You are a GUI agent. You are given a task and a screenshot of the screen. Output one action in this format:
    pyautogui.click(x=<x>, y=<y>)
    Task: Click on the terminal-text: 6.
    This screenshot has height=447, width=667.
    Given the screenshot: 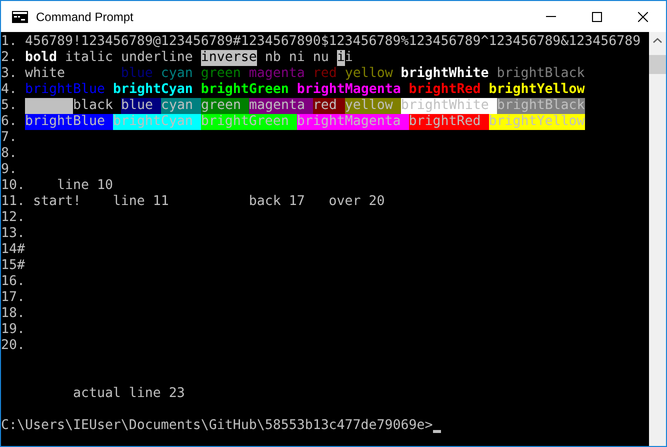 What is the action you would take?
    pyautogui.click(x=9, y=122)
    